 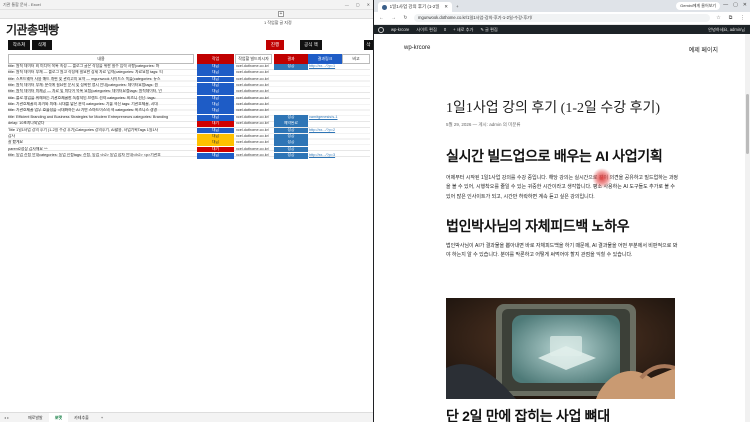 I want to click on sheet-nav-arrows: ◂ ▸, so click(x=11, y=417).